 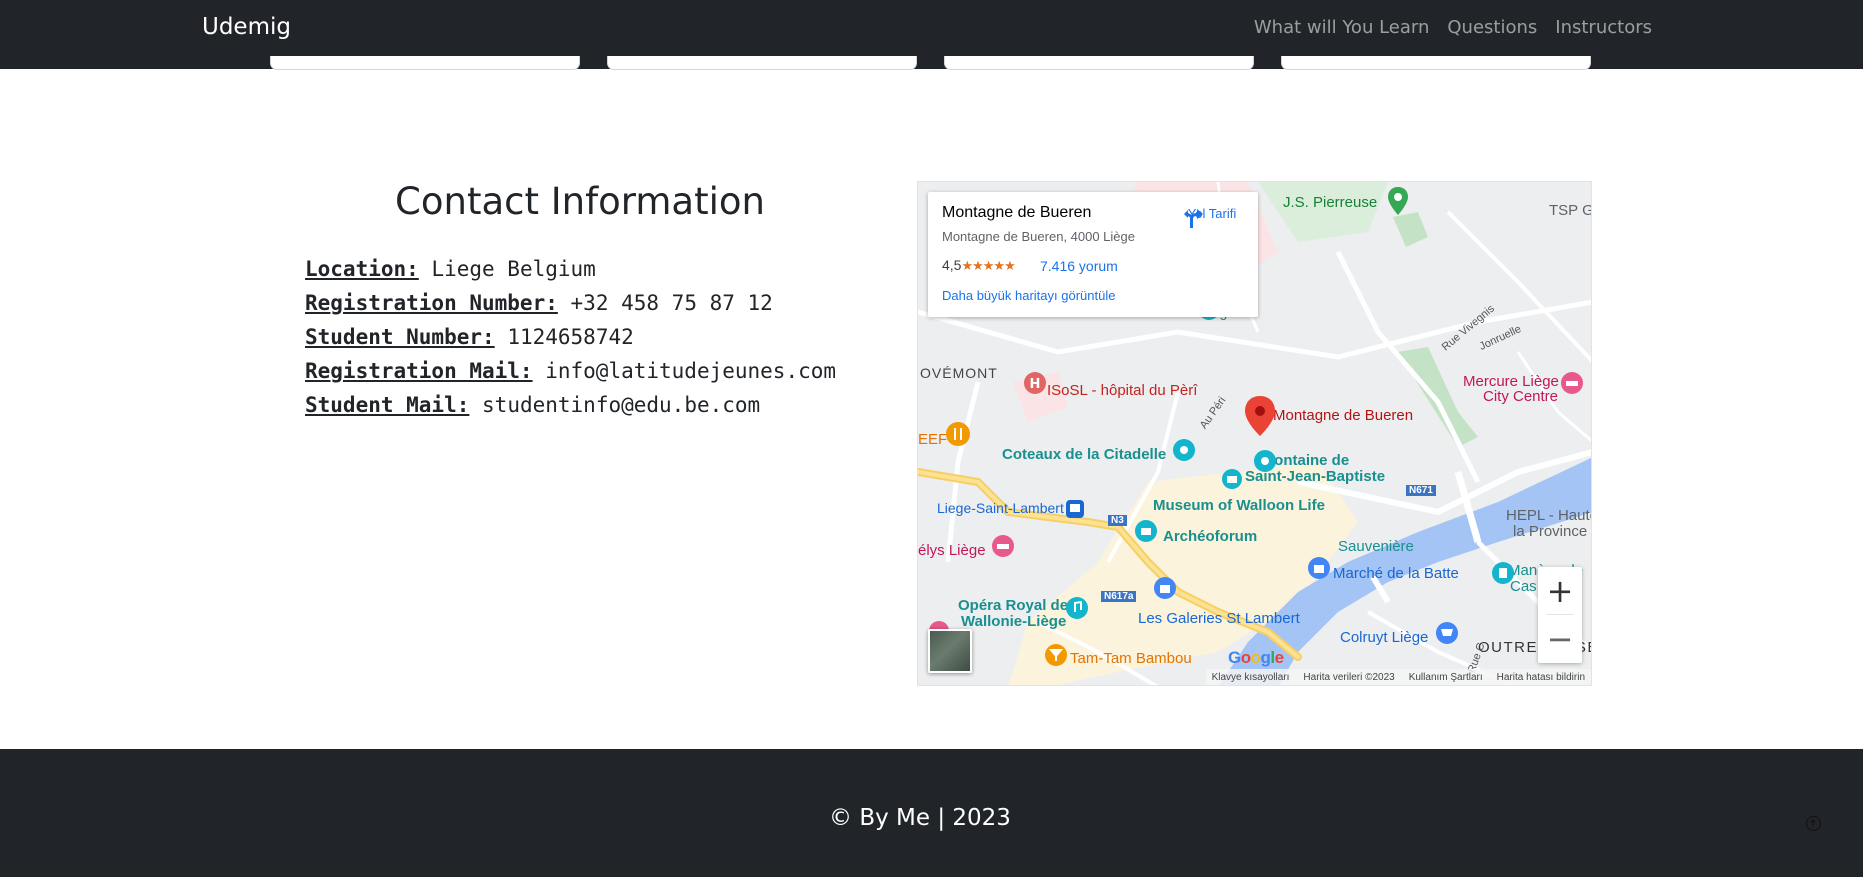 I want to click on restaurant-icon, so click(x=958, y=434).